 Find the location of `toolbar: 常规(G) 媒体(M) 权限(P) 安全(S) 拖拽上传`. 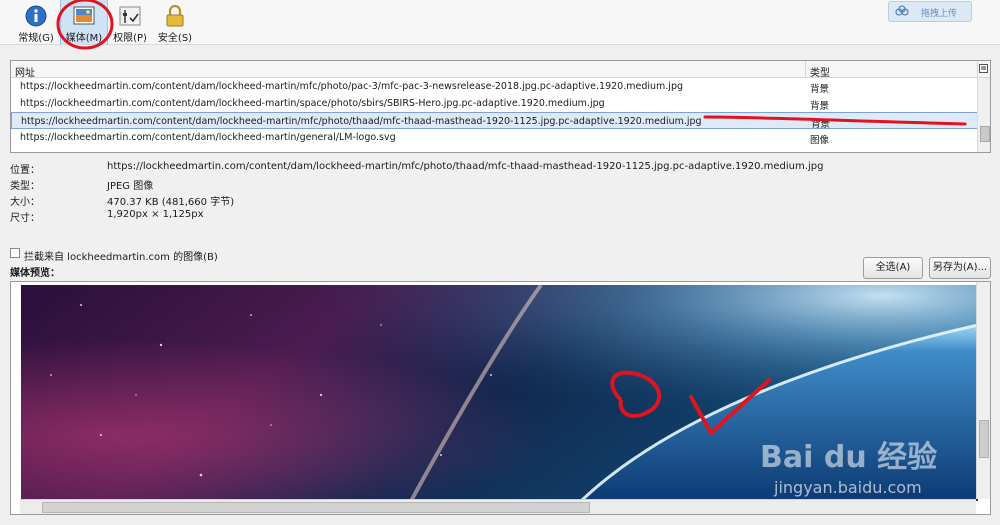

toolbar: 常规(G) 媒体(M) 权限(P) 安全(S) 拖拽上传 is located at coordinates (500, 22).